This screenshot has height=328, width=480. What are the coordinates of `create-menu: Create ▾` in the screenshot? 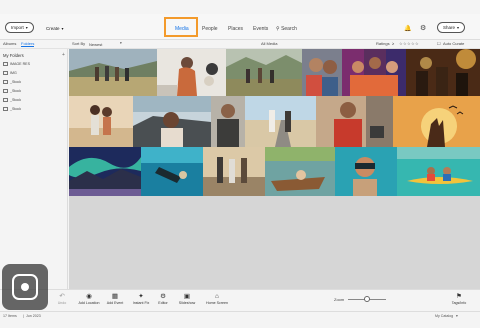 It's located at (55, 28).